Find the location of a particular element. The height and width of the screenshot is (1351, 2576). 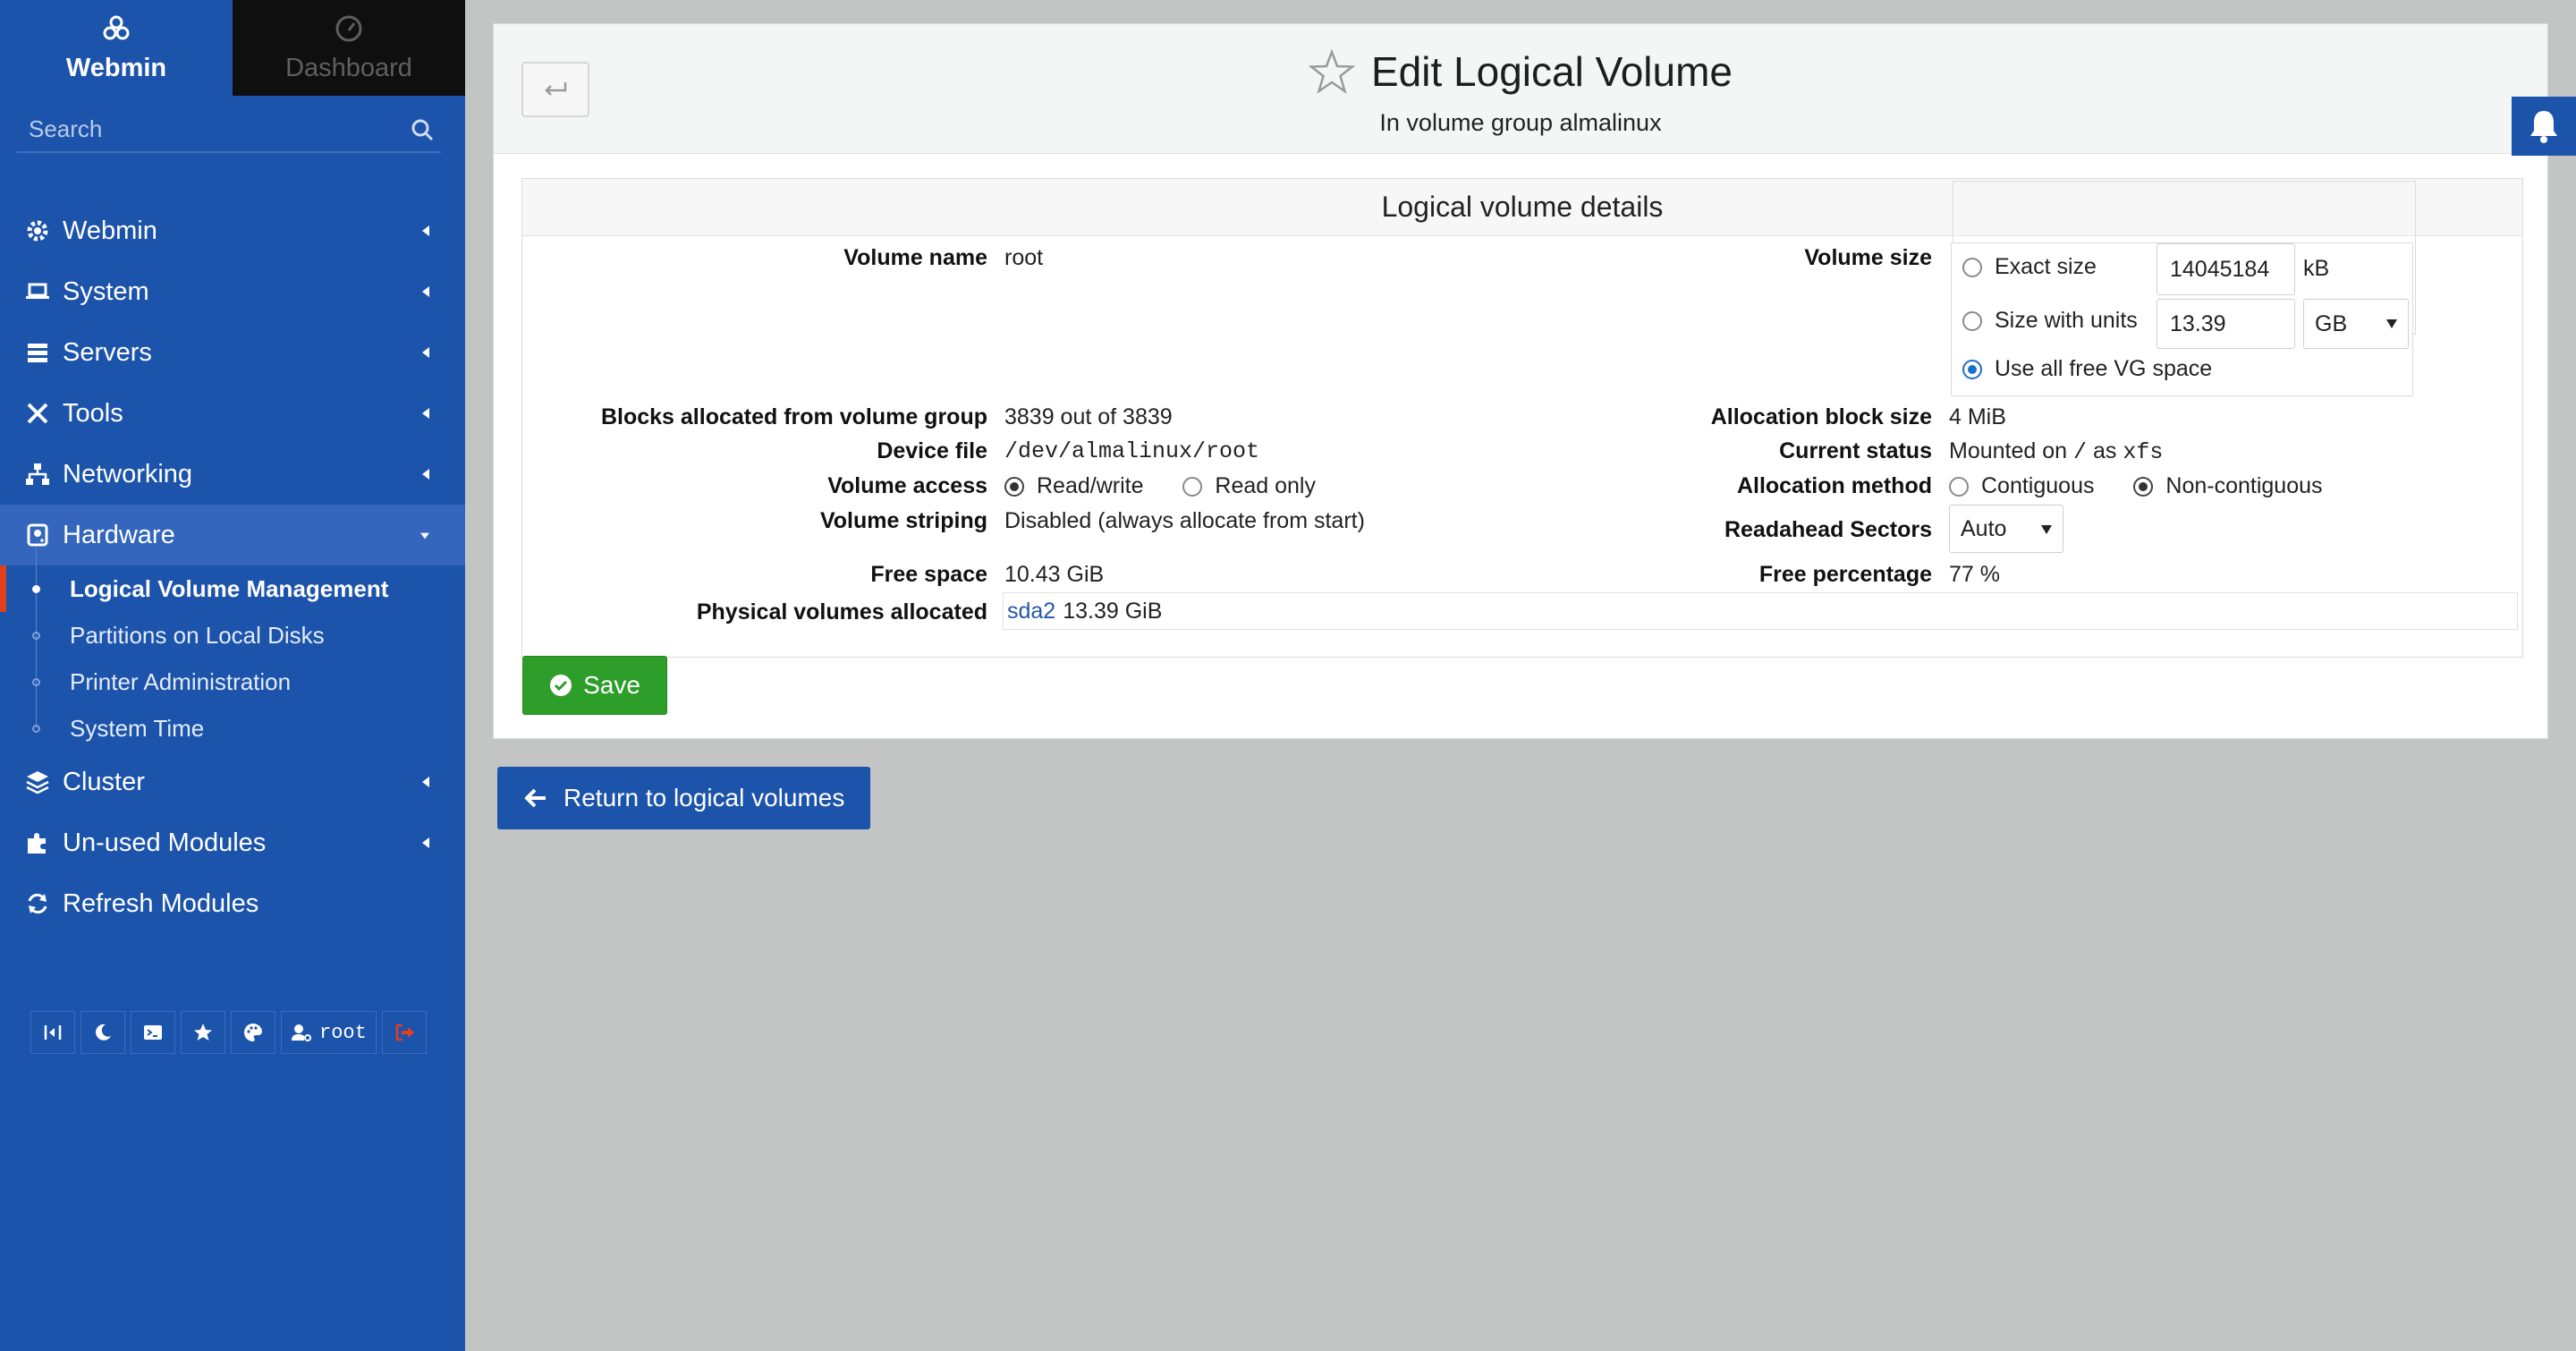

pv-link: sda2 is located at coordinates (1031, 612).